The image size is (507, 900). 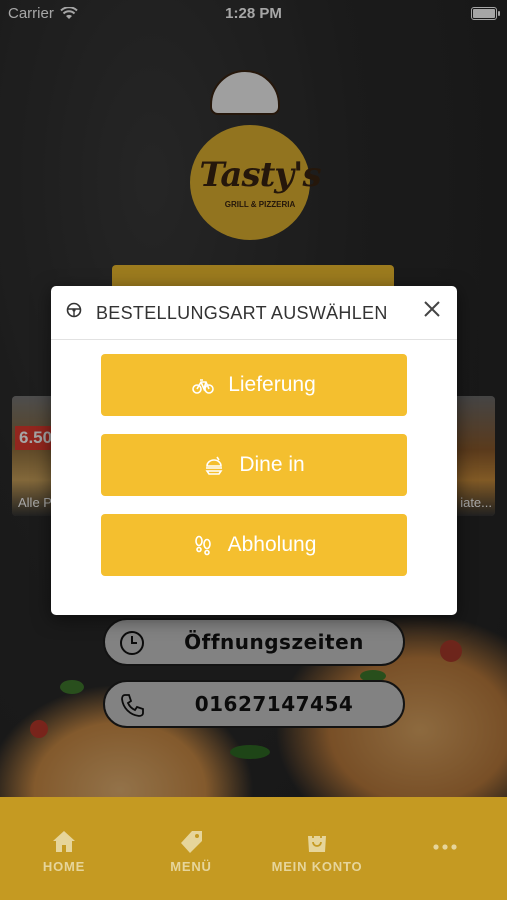 I want to click on tab-my-account-label: MEIN KONTO, so click(x=317, y=866).